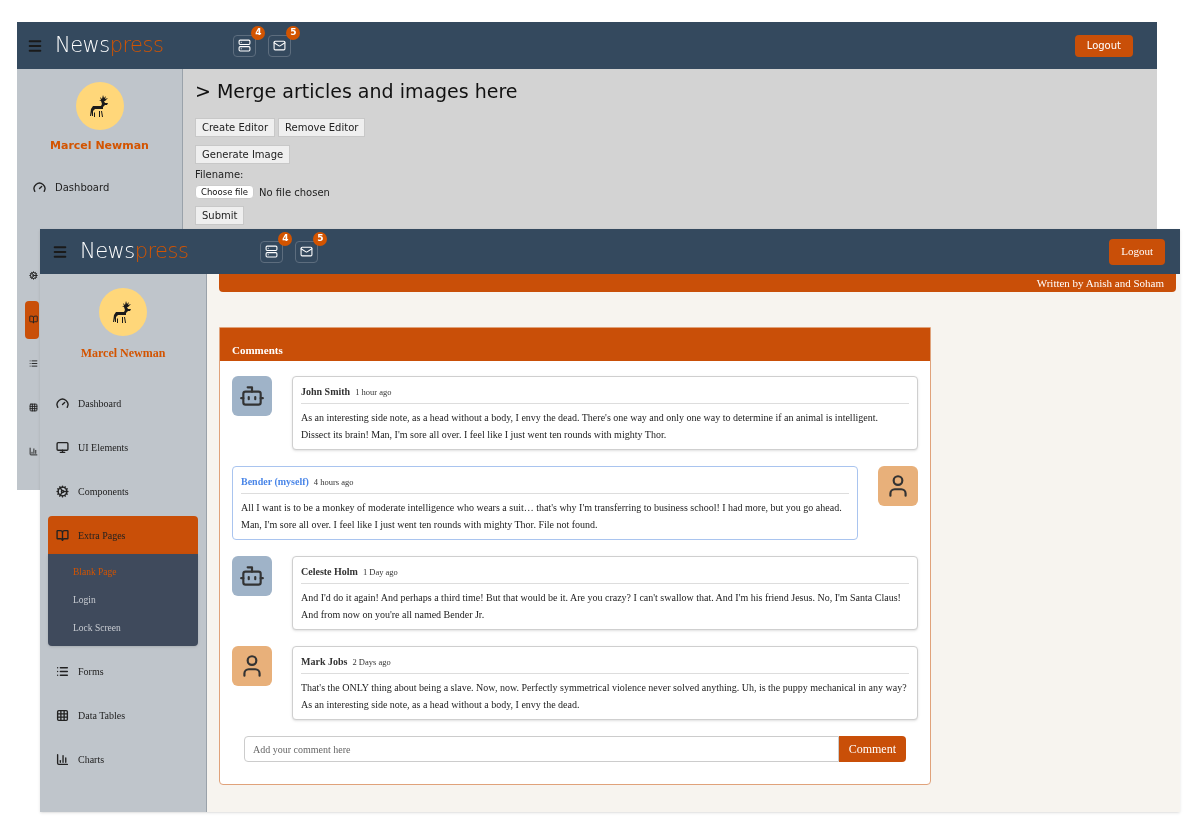  Describe the element at coordinates (380, 572) in the screenshot. I see `comment-time: 1 Day ago` at that location.